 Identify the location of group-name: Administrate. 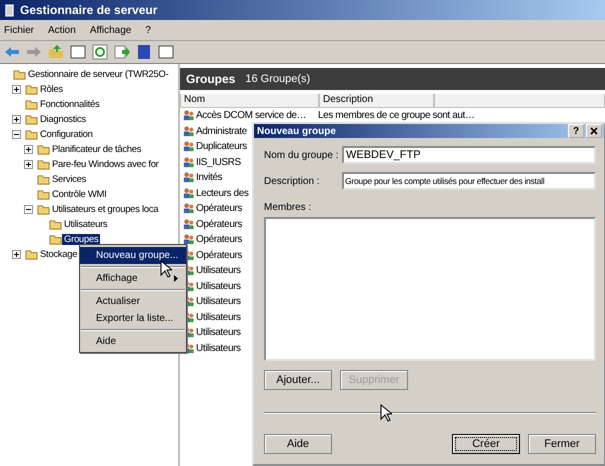
(221, 131).